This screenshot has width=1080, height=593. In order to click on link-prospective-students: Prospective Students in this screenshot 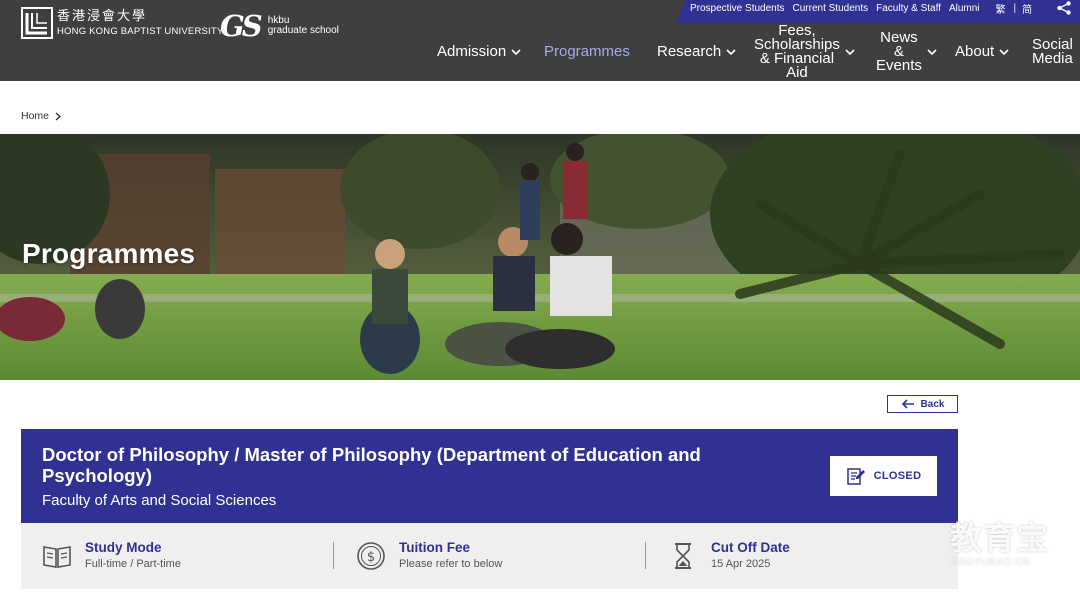, I will do `click(737, 8)`.